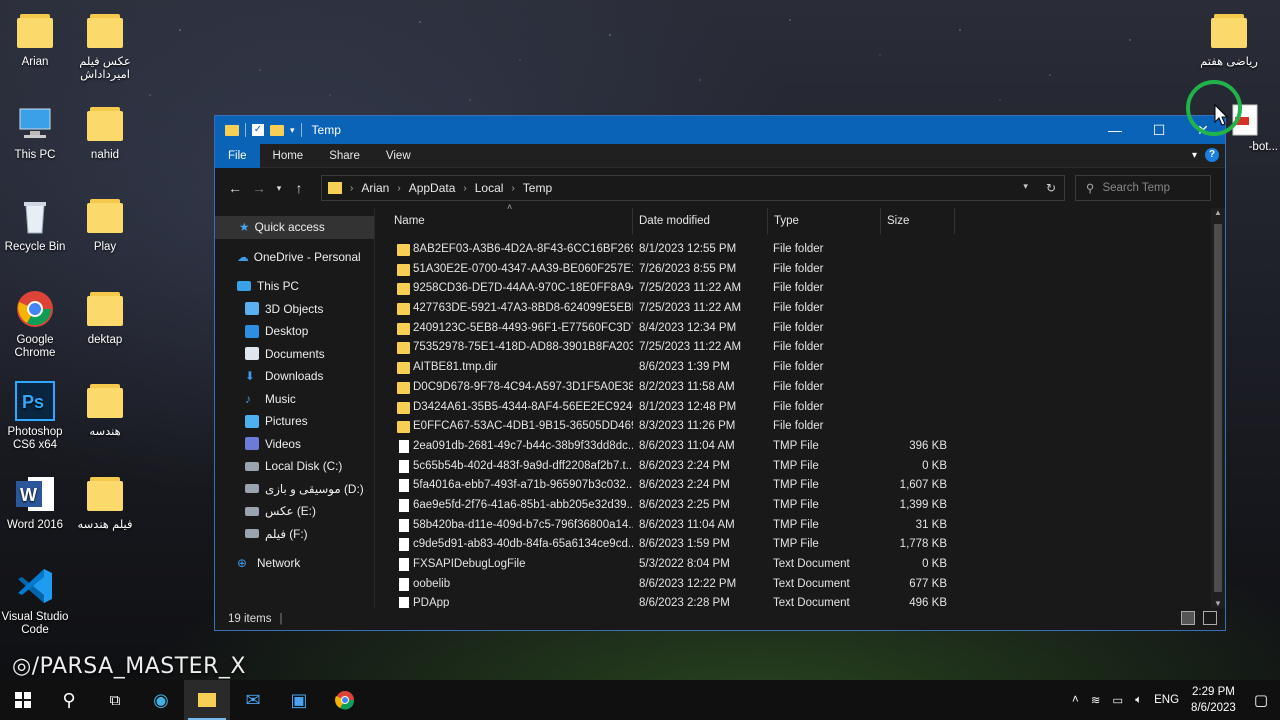 This screenshot has height=720, width=1280. Describe the element at coordinates (105, 132) in the screenshot. I see `desktop-icon-folder-nahid: nahid` at that location.